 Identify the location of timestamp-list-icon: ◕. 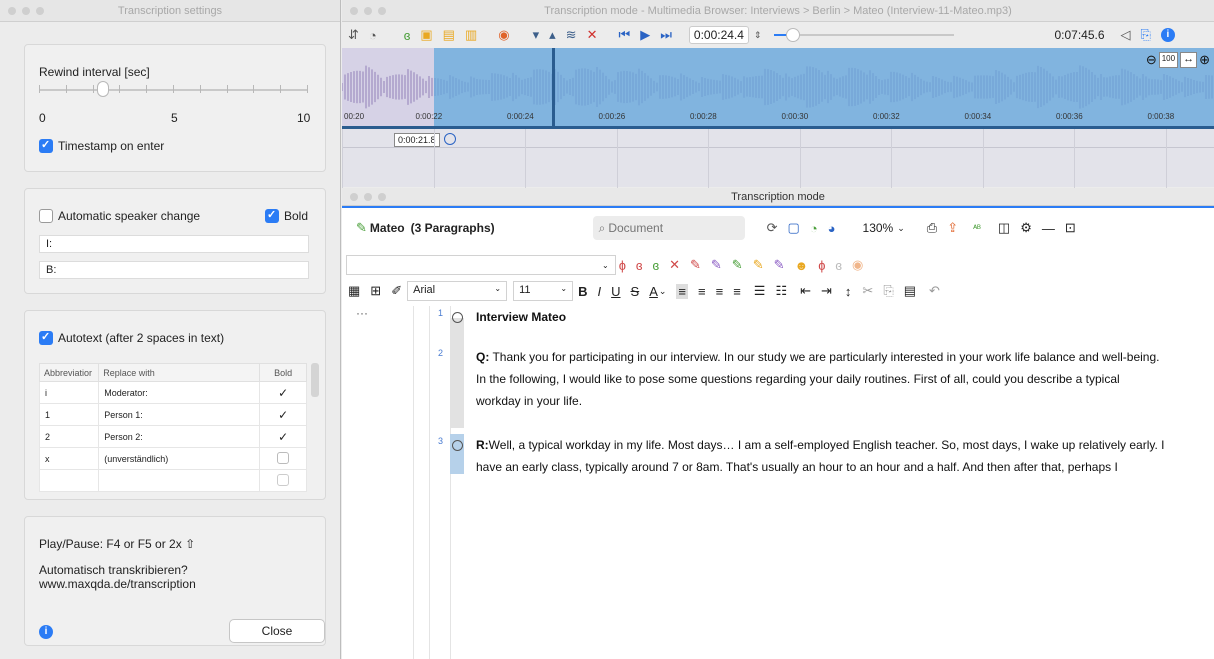
(832, 228).